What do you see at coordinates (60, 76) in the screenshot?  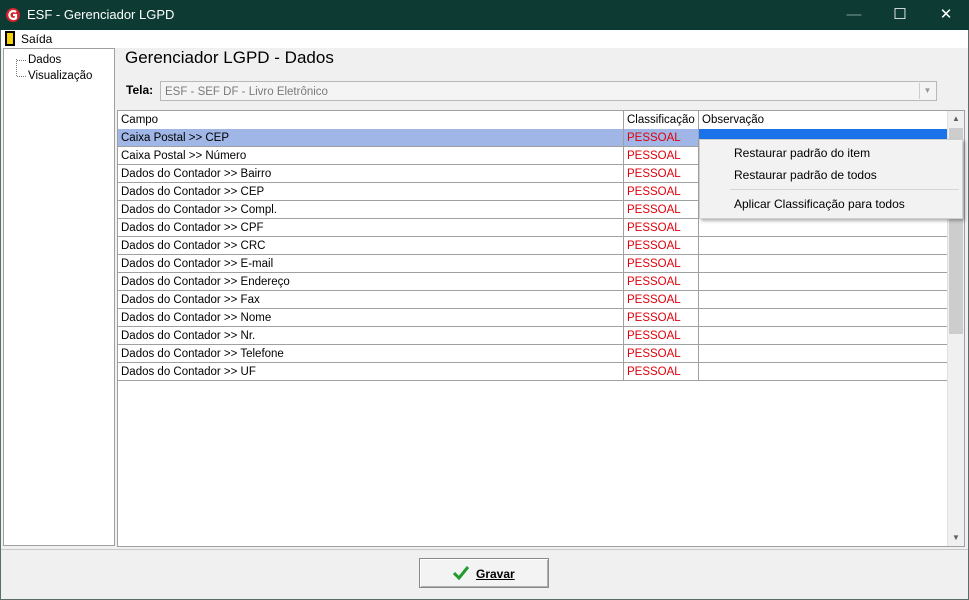 I see `tree-item-visualizacao: Visualização` at bounding box center [60, 76].